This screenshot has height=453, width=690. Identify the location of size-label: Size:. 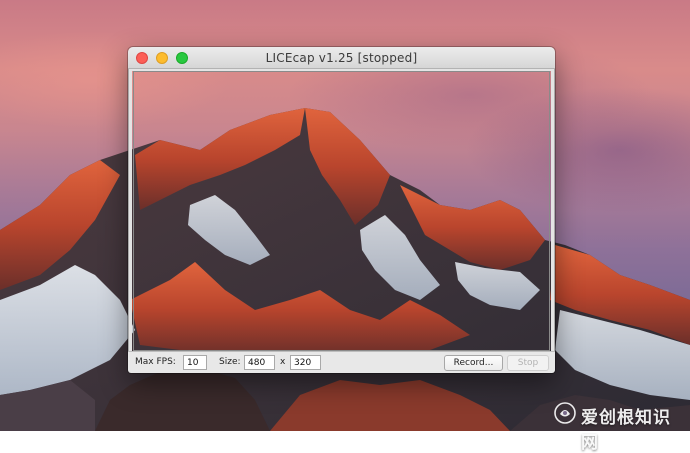
(230, 362).